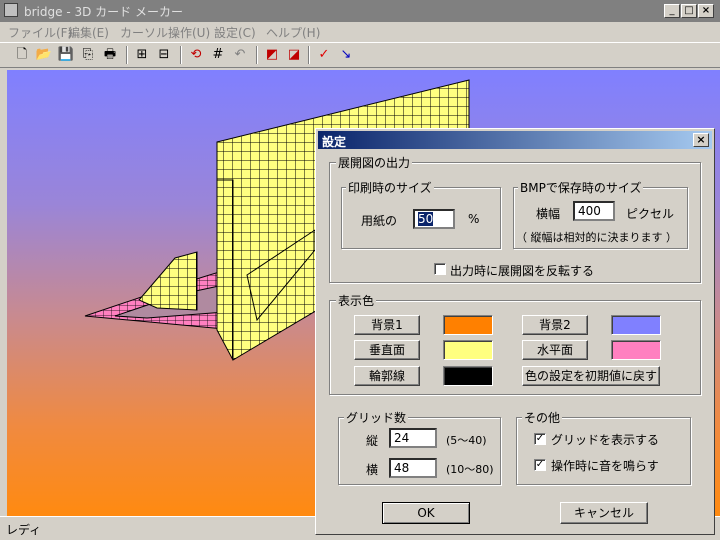 This screenshot has width=720, height=540. What do you see at coordinates (636, 325) in the screenshot?
I see `bg2-swatch` at bounding box center [636, 325].